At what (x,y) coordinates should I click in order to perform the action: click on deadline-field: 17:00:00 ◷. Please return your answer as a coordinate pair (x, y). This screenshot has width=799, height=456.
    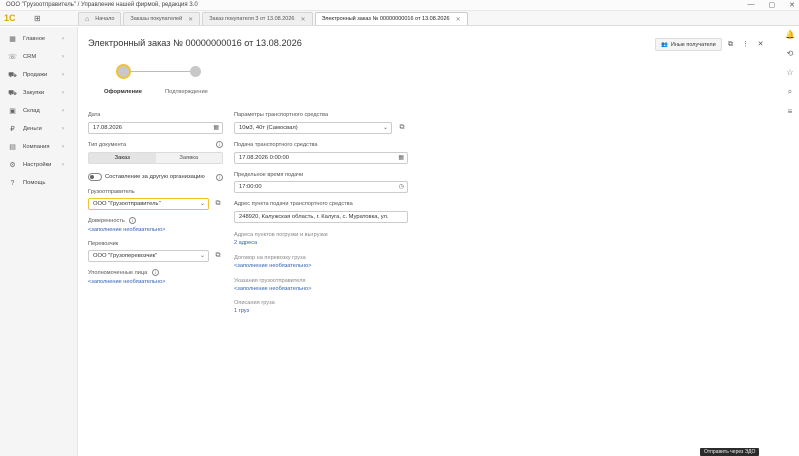
    Looking at the image, I should click on (321, 187).